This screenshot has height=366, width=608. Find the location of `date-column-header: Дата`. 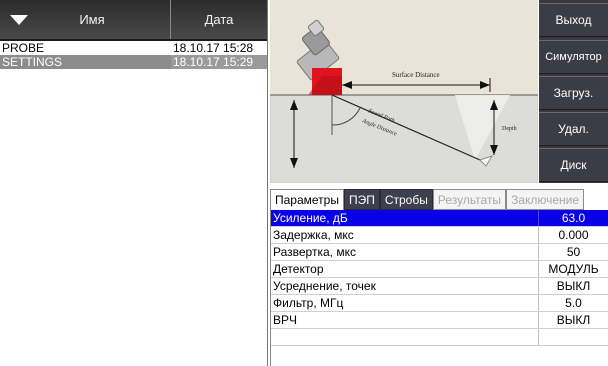

date-column-header: Дата is located at coordinates (219, 19).